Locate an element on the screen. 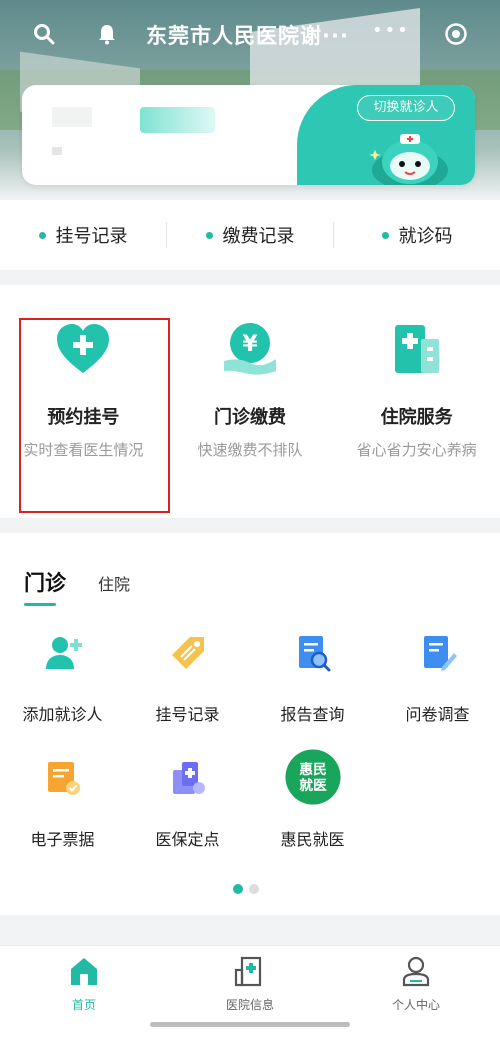 Image resolution: width=500 pixels, height=1038 pixels. grid-insurance-point: 医保定点 is located at coordinates (187, 804).